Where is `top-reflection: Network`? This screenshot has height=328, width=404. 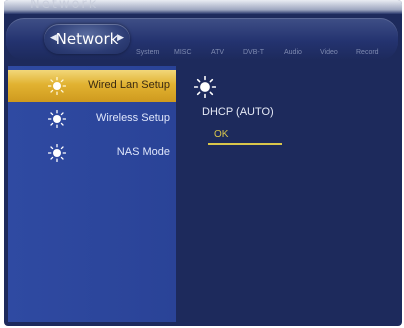
top-reflection: Network is located at coordinates (203, 7).